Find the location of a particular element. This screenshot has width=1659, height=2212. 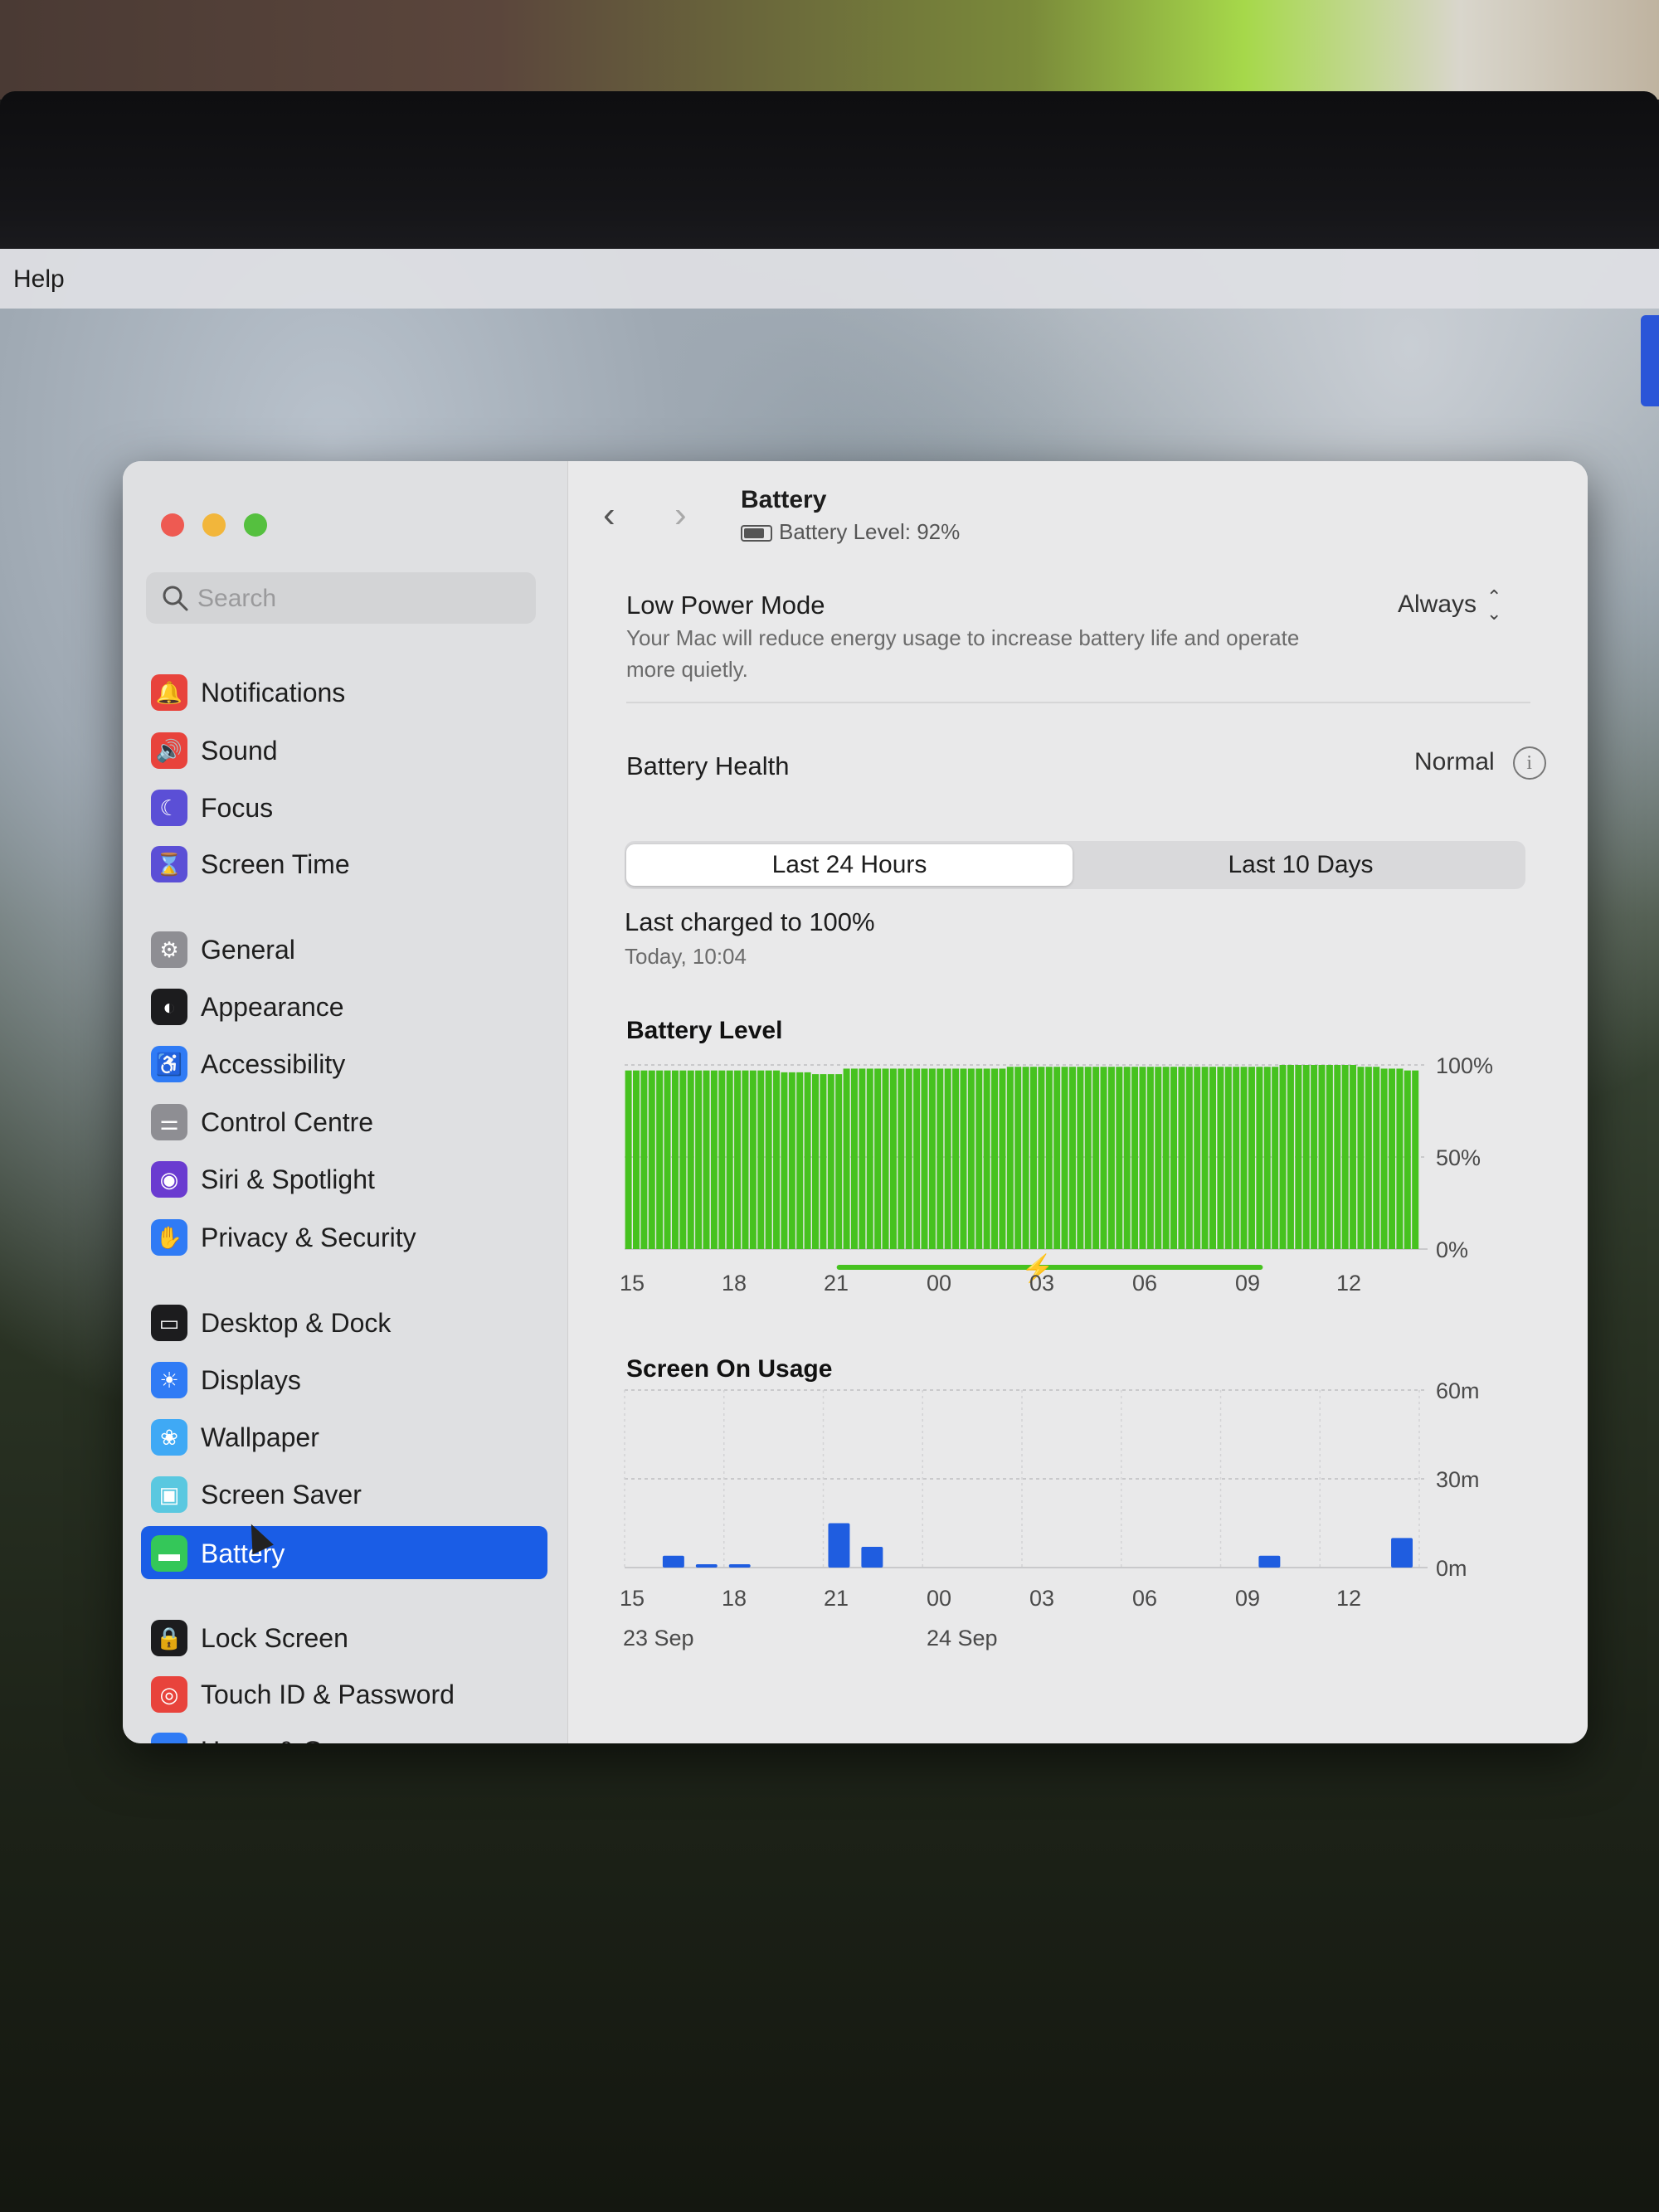

speaker-icon: 🔊 is located at coordinates (169, 750).